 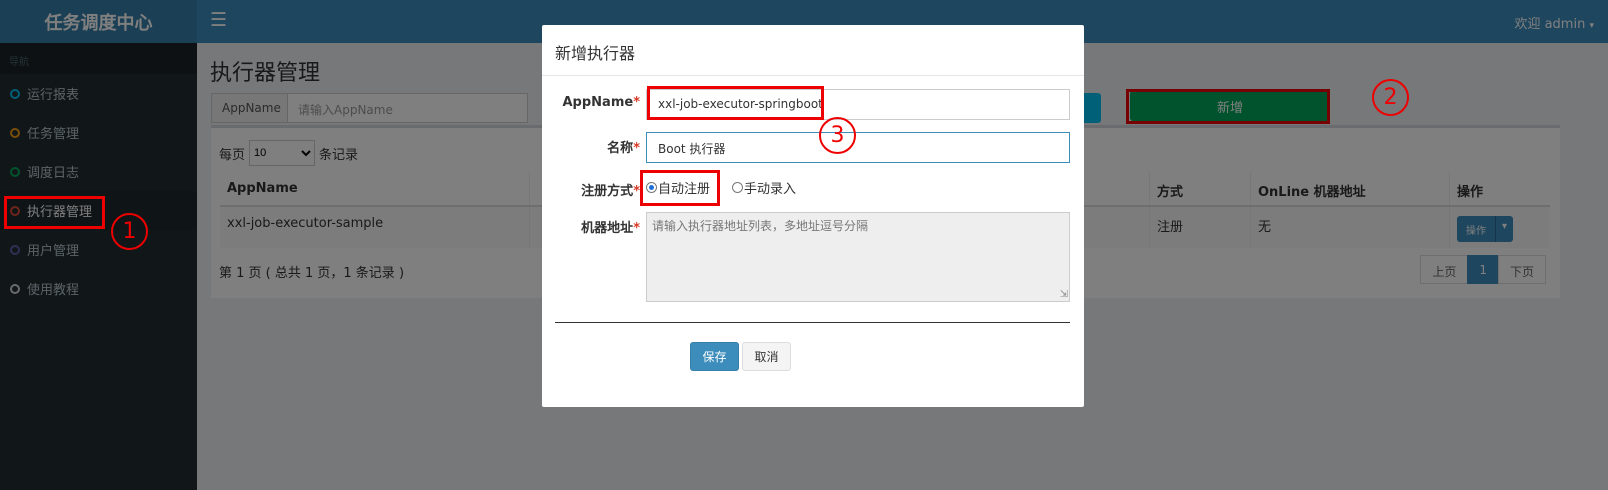 What do you see at coordinates (129, 231) in the screenshot?
I see `annotation-number-1: 1` at bounding box center [129, 231].